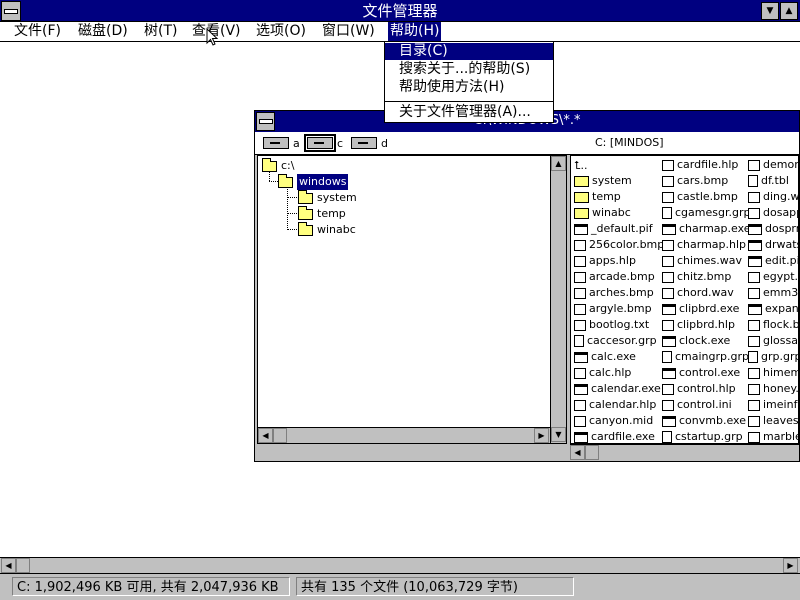 Image resolution: width=800 pixels, height=600 pixels. I want to click on tree-horizontal-scrollbar: ◀ ▶, so click(404, 435).